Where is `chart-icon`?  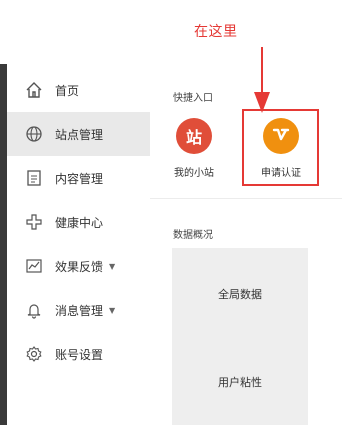
chart-icon is located at coordinates (34, 266).